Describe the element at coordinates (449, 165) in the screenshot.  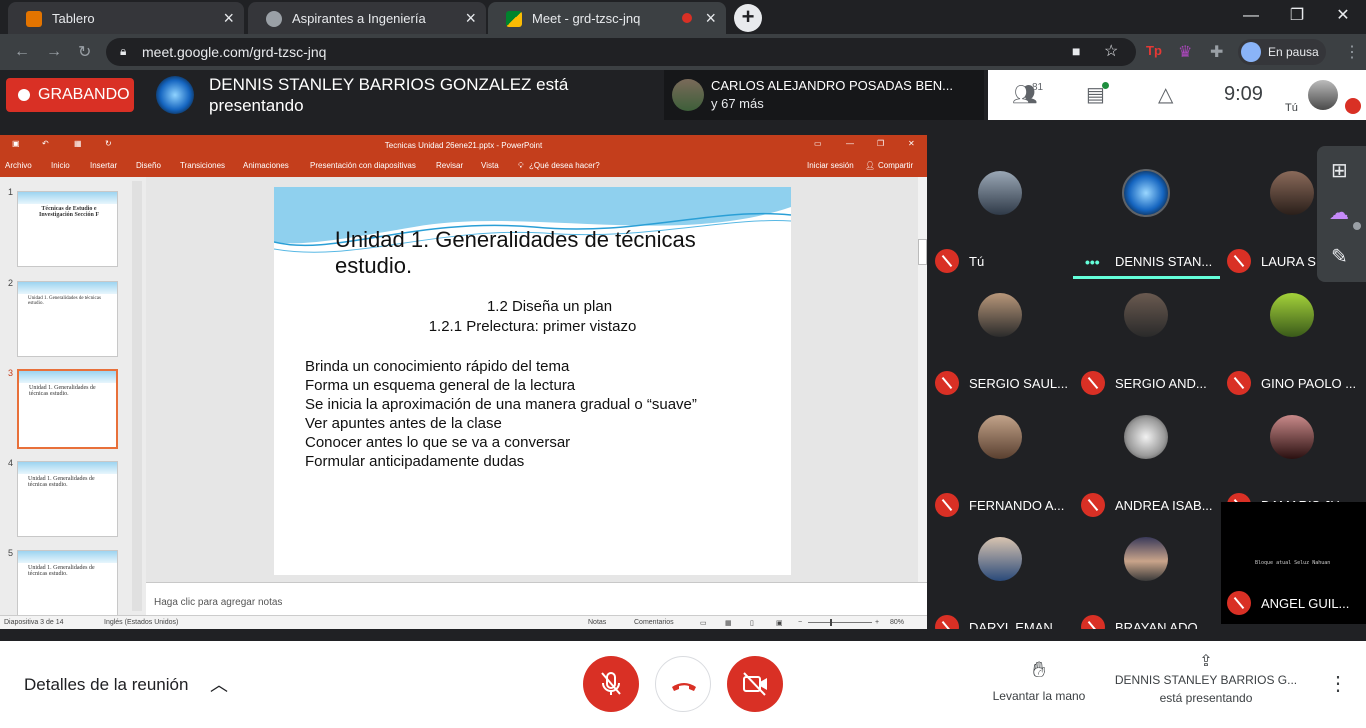
I see `ribbon-tab-revisar: Revisar` at that location.